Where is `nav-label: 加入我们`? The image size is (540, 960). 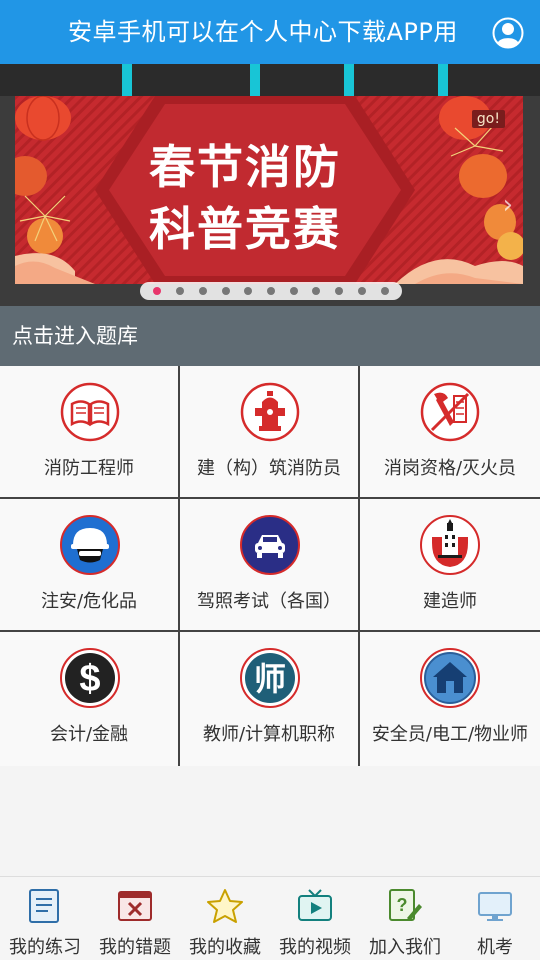
nav-label: 加入我们 is located at coordinates (405, 947).